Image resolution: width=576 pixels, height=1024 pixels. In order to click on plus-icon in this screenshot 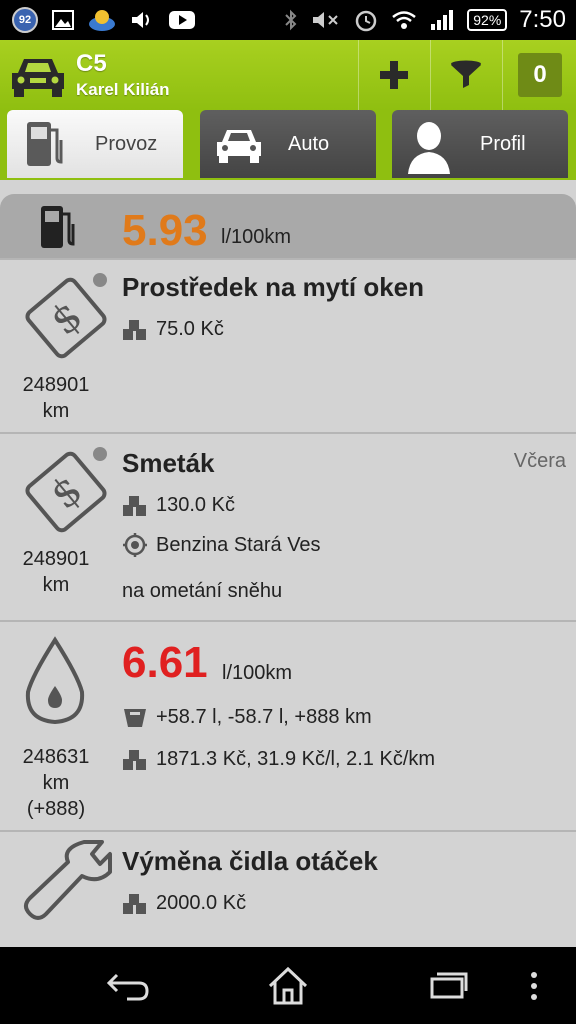, I will do `click(394, 75)`.